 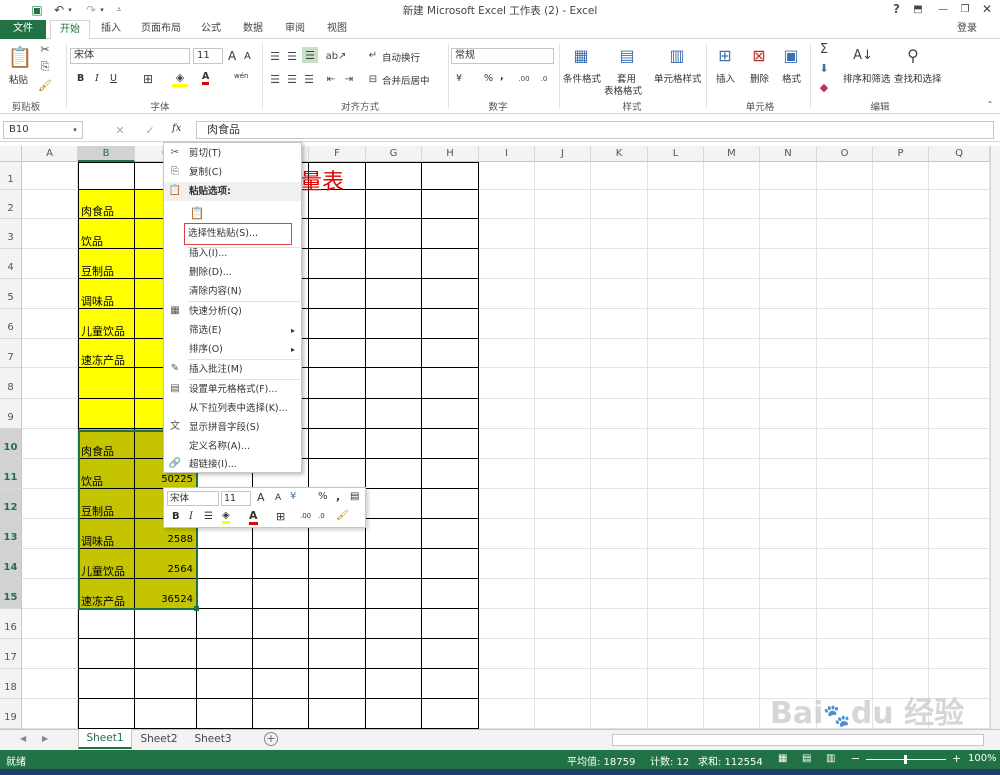 What do you see at coordinates (278, 498) in the screenshot?
I see `mini-shrink-font-icon: A` at bounding box center [278, 498].